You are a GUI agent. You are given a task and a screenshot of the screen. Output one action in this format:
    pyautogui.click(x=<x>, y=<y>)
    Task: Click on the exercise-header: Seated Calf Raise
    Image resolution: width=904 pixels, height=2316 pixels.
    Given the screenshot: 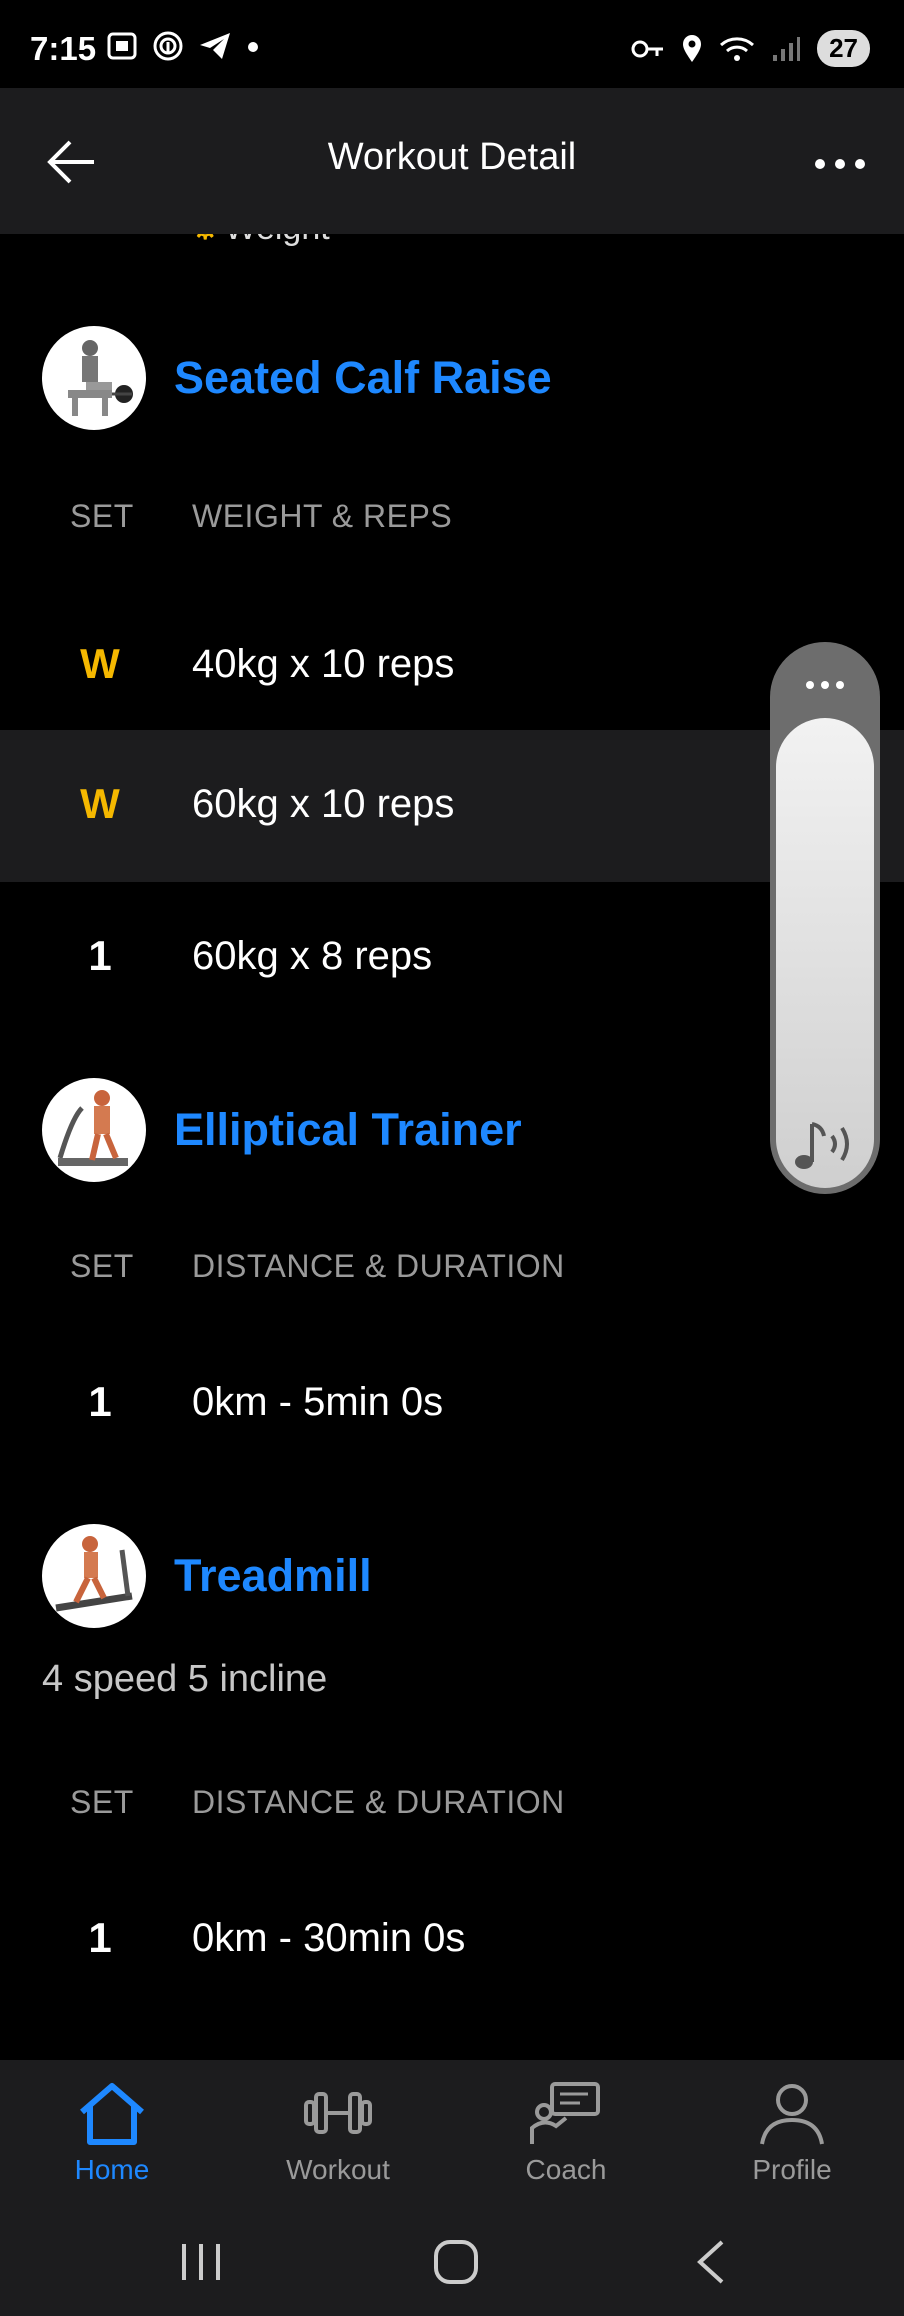 What is the action you would take?
    pyautogui.click(x=297, y=378)
    